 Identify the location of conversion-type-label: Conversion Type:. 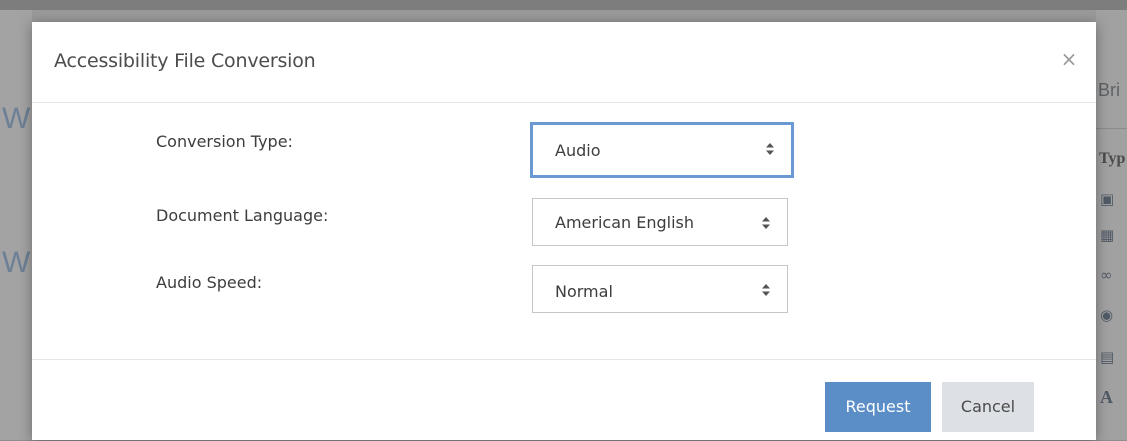
(224, 141).